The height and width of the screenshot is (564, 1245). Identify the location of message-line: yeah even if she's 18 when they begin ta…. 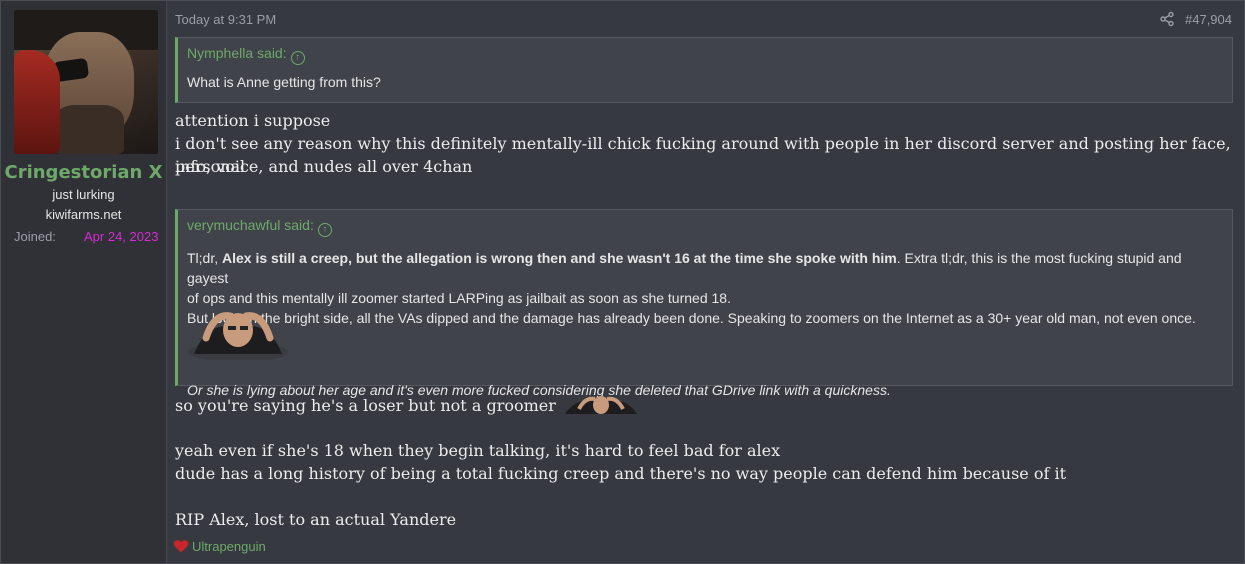
(478, 450).